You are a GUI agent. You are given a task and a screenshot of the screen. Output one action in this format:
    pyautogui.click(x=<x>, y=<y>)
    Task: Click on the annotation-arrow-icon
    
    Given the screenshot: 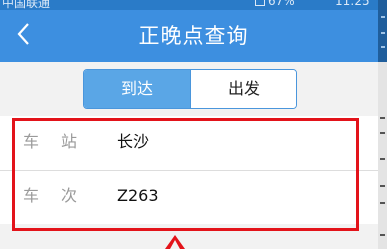 What is the action you would take?
    pyautogui.click(x=175, y=242)
    